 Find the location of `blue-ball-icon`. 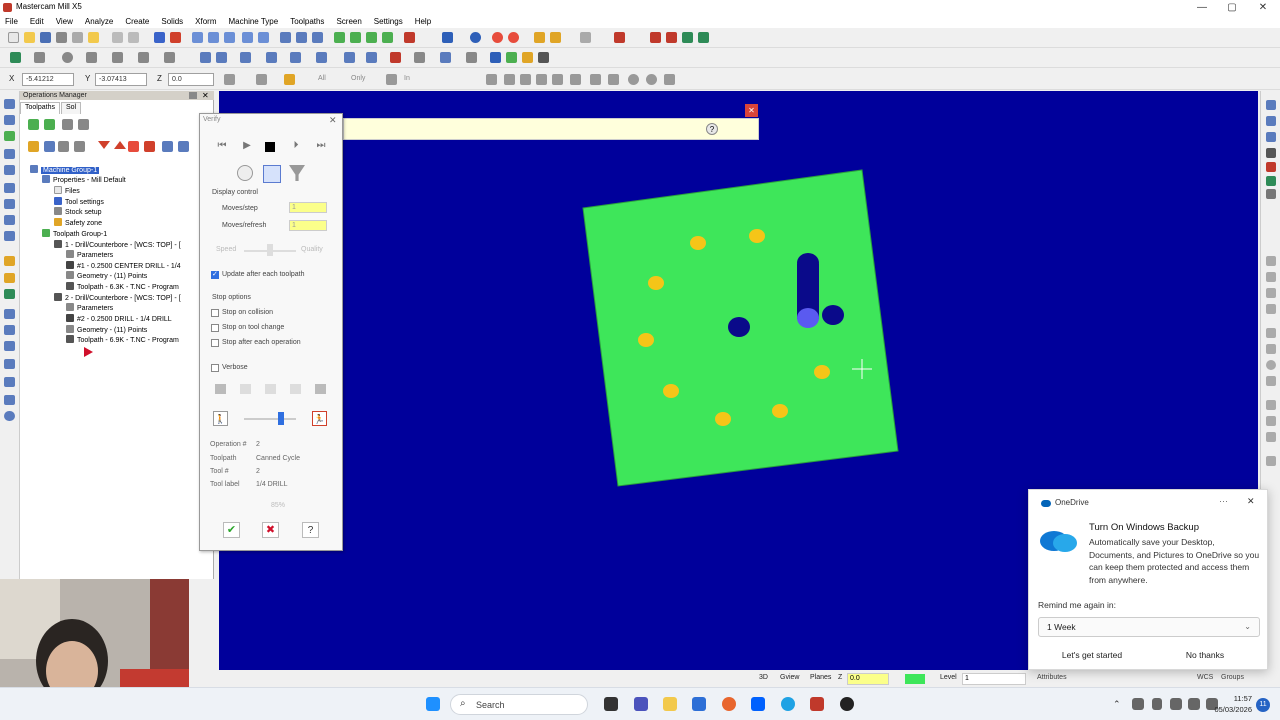

blue-ball-icon is located at coordinates (495, 57).